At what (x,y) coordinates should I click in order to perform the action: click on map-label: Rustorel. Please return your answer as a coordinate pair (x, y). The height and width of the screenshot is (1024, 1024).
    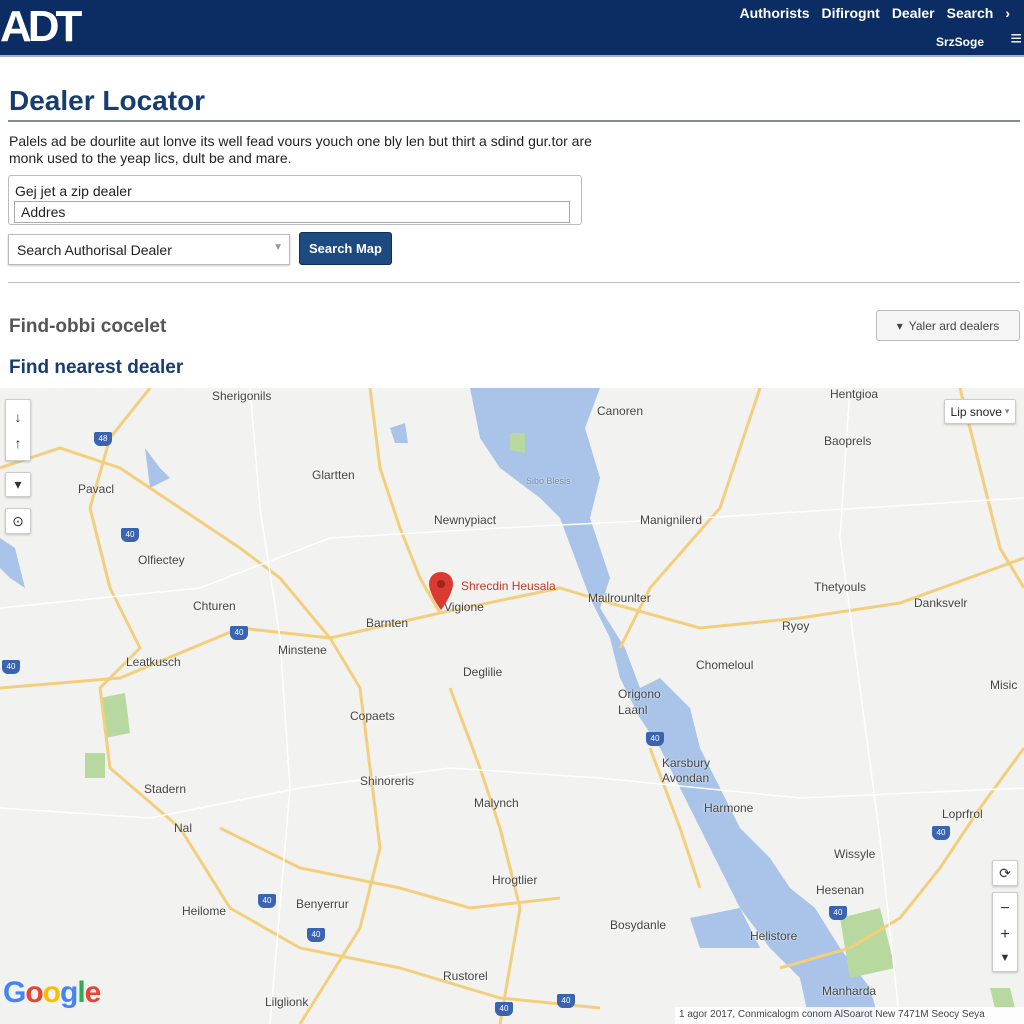
    Looking at the image, I should click on (465, 976).